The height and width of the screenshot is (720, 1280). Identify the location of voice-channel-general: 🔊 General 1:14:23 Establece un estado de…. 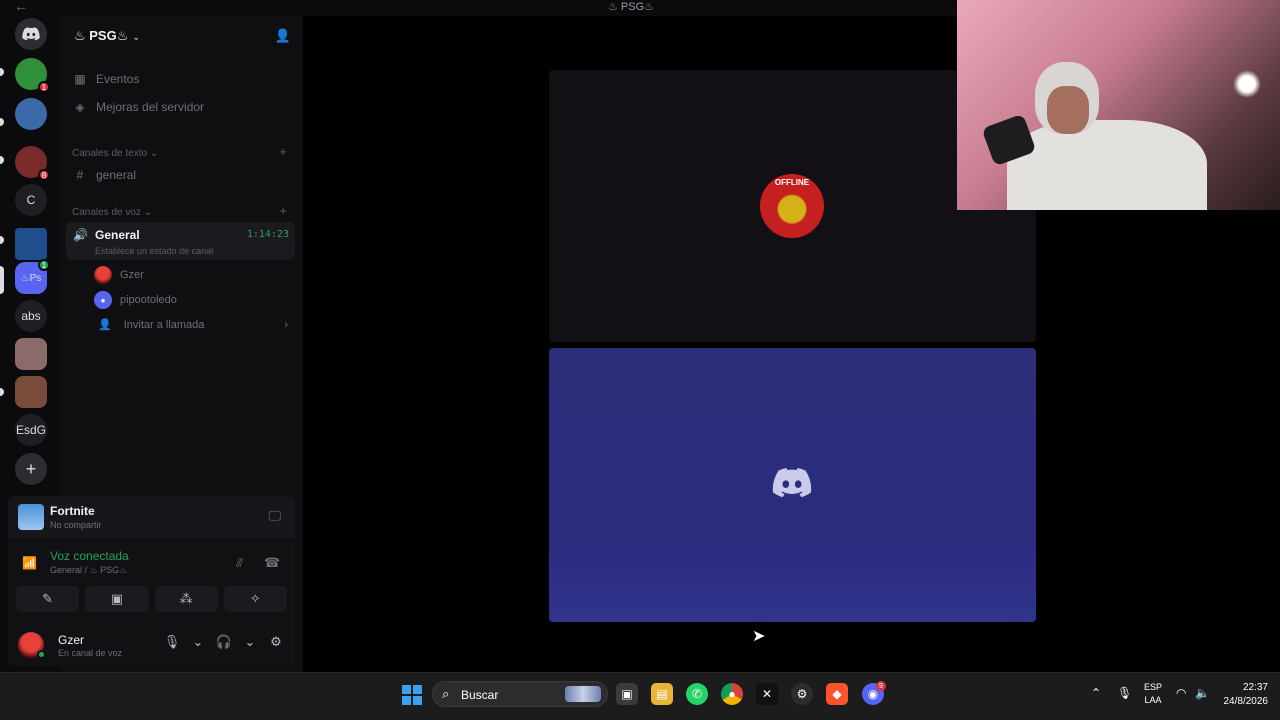
(180, 241).